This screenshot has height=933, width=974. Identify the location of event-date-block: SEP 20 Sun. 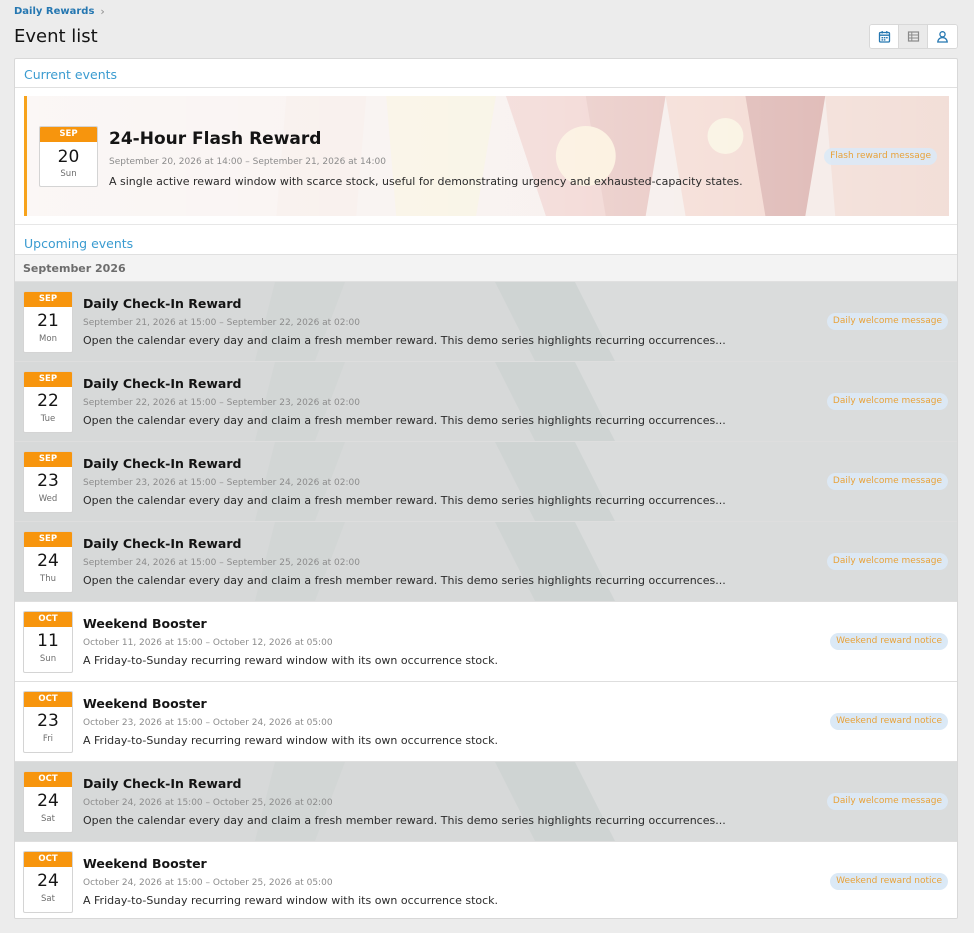
(68, 156).